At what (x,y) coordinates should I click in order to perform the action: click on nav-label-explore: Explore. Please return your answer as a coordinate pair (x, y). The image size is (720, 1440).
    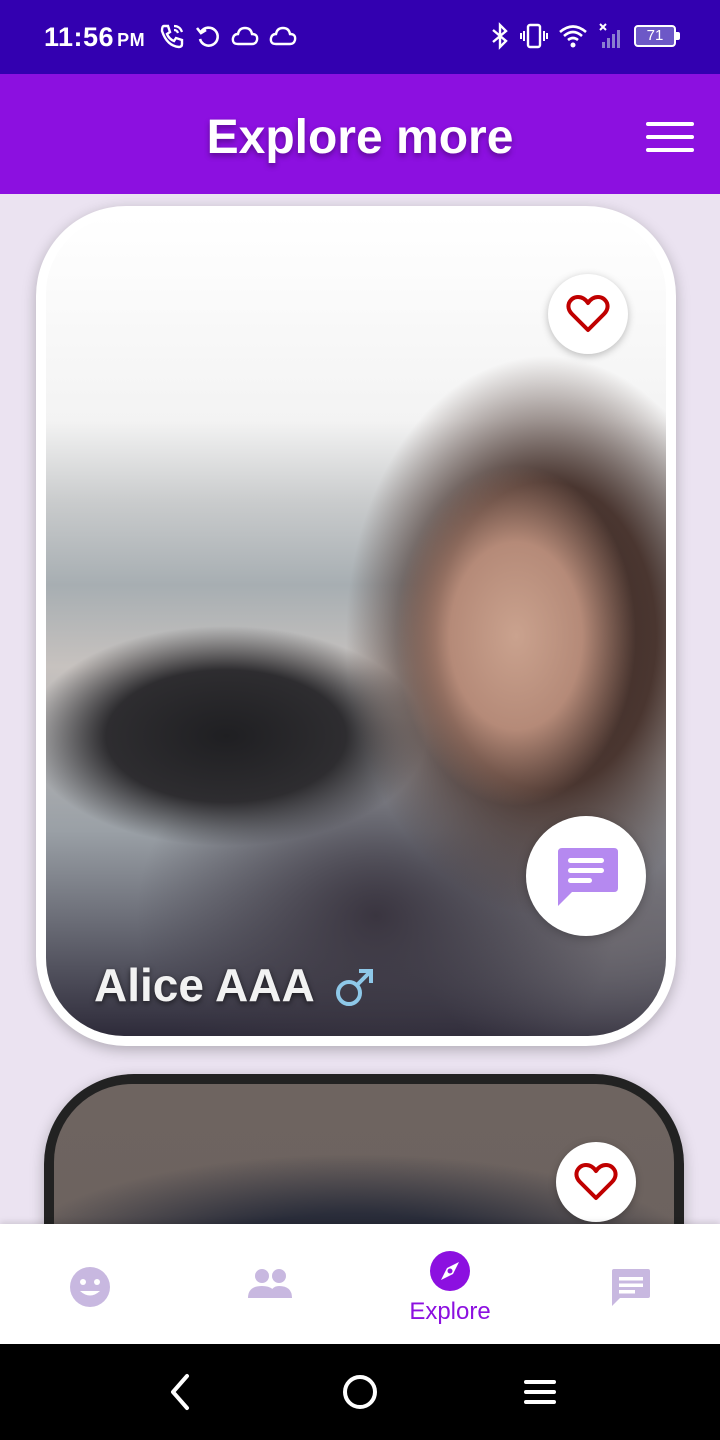
    Looking at the image, I should click on (450, 1311).